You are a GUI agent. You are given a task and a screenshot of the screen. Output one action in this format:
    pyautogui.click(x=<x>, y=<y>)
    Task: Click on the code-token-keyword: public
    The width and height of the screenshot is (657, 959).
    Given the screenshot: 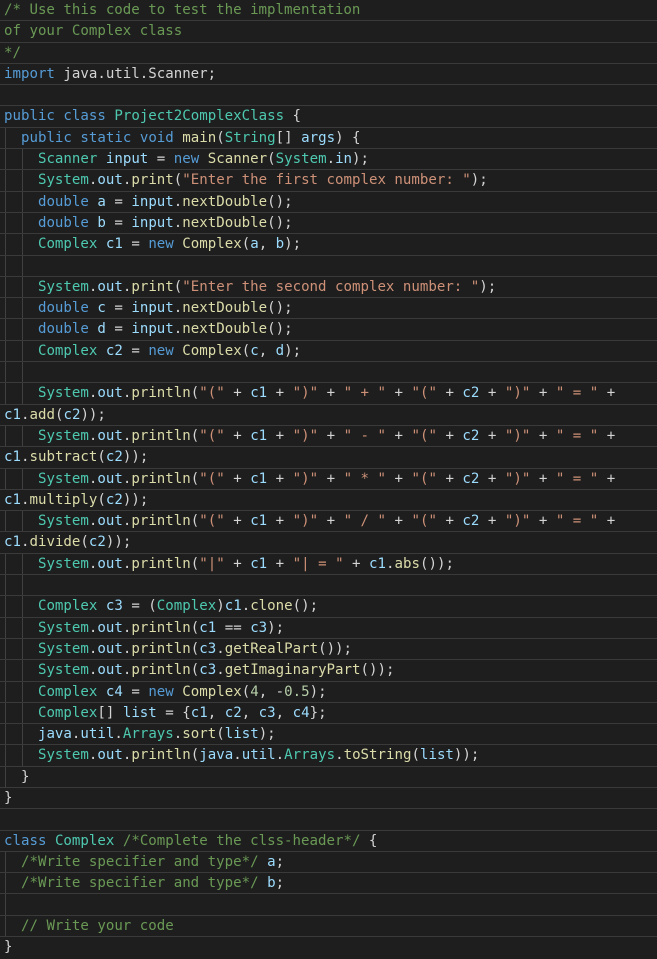 What is the action you would take?
    pyautogui.click(x=46, y=137)
    